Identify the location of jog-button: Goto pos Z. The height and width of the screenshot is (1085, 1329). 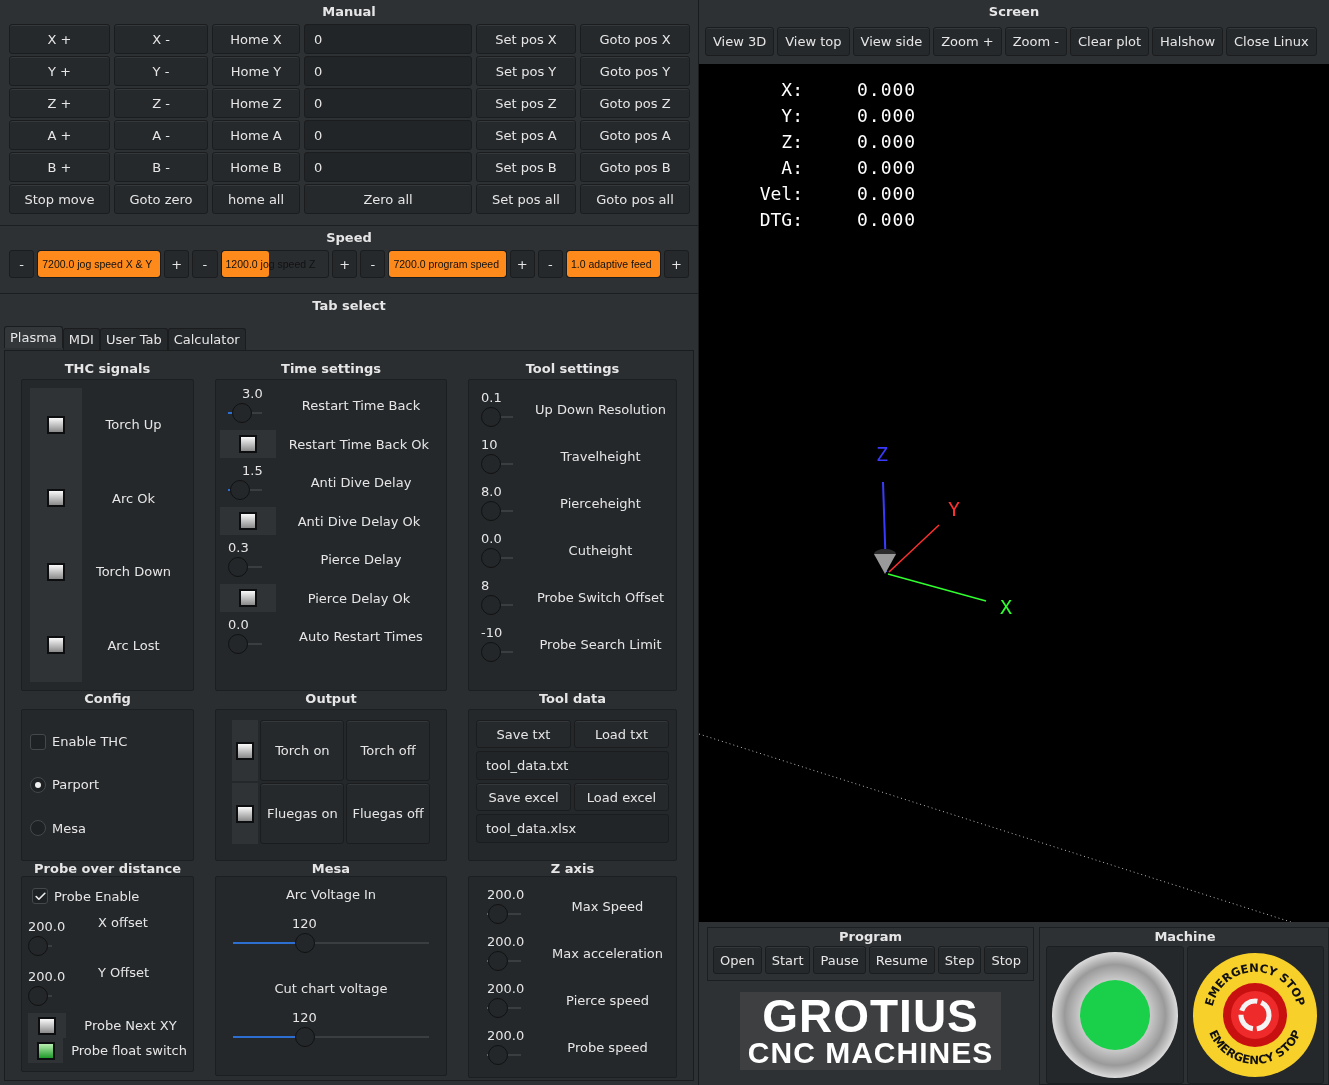
(635, 103).